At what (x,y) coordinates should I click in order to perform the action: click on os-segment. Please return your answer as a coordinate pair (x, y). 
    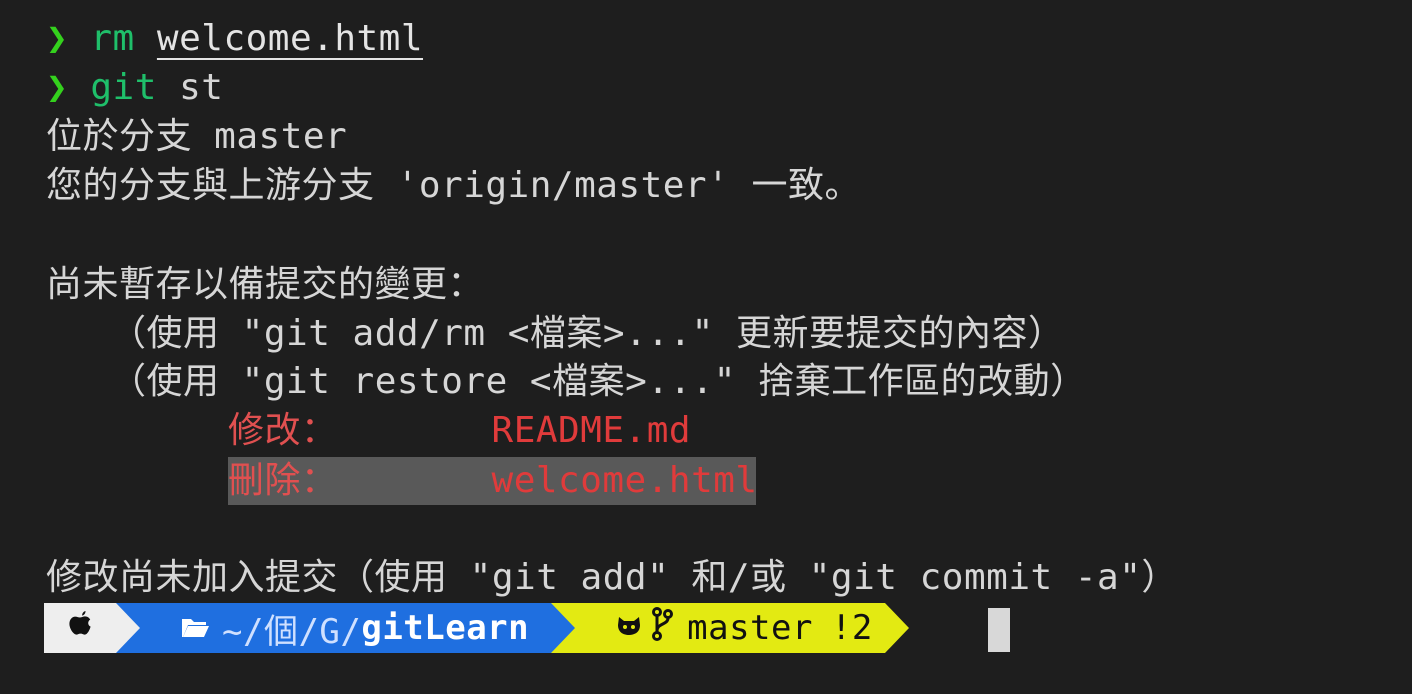
    Looking at the image, I should click on (80, 628).